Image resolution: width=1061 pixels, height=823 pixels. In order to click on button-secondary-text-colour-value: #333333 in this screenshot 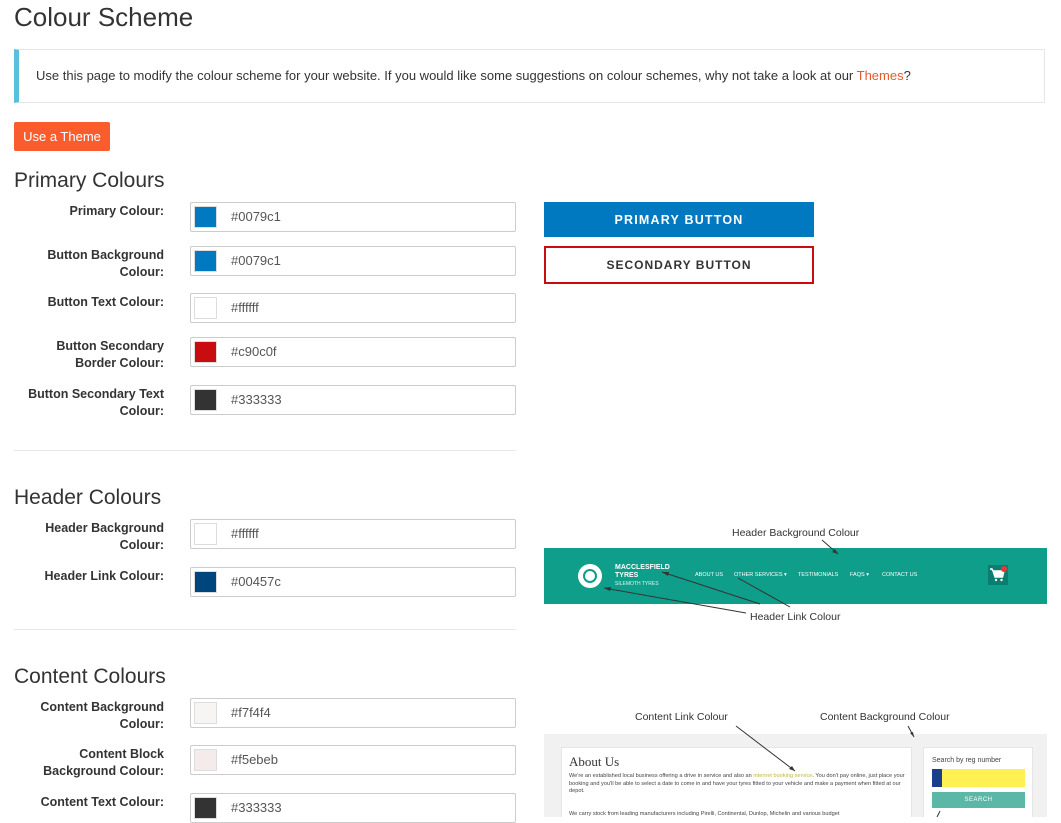, I will do `click(256, 400)`.